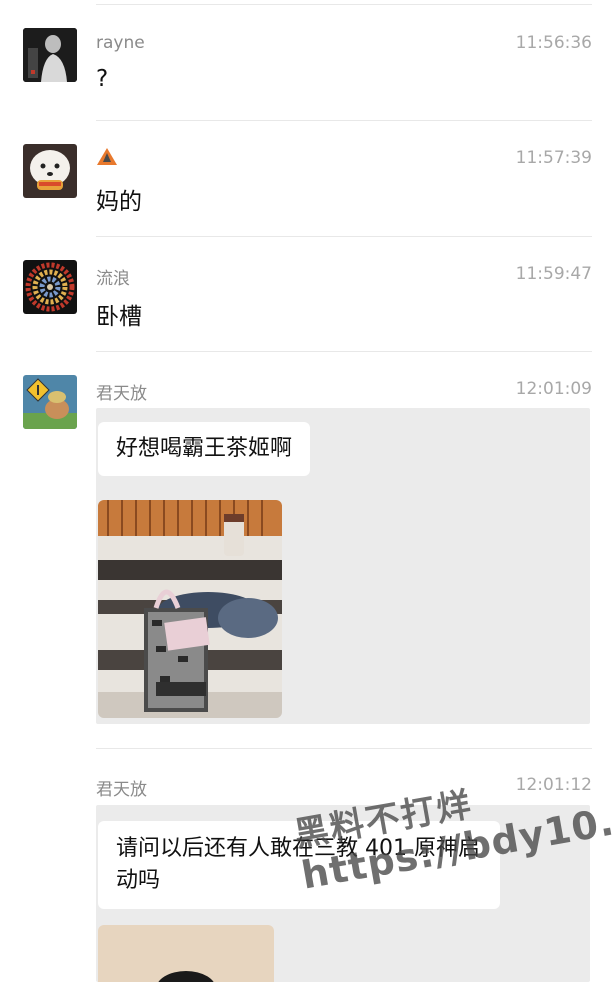 This screenshot has width=612, height=982. Describe the element at coordinates (204, 449) in the screenshot. I see `quoted-text-bubble: 好想喝霸王茶姬啊` at that location.